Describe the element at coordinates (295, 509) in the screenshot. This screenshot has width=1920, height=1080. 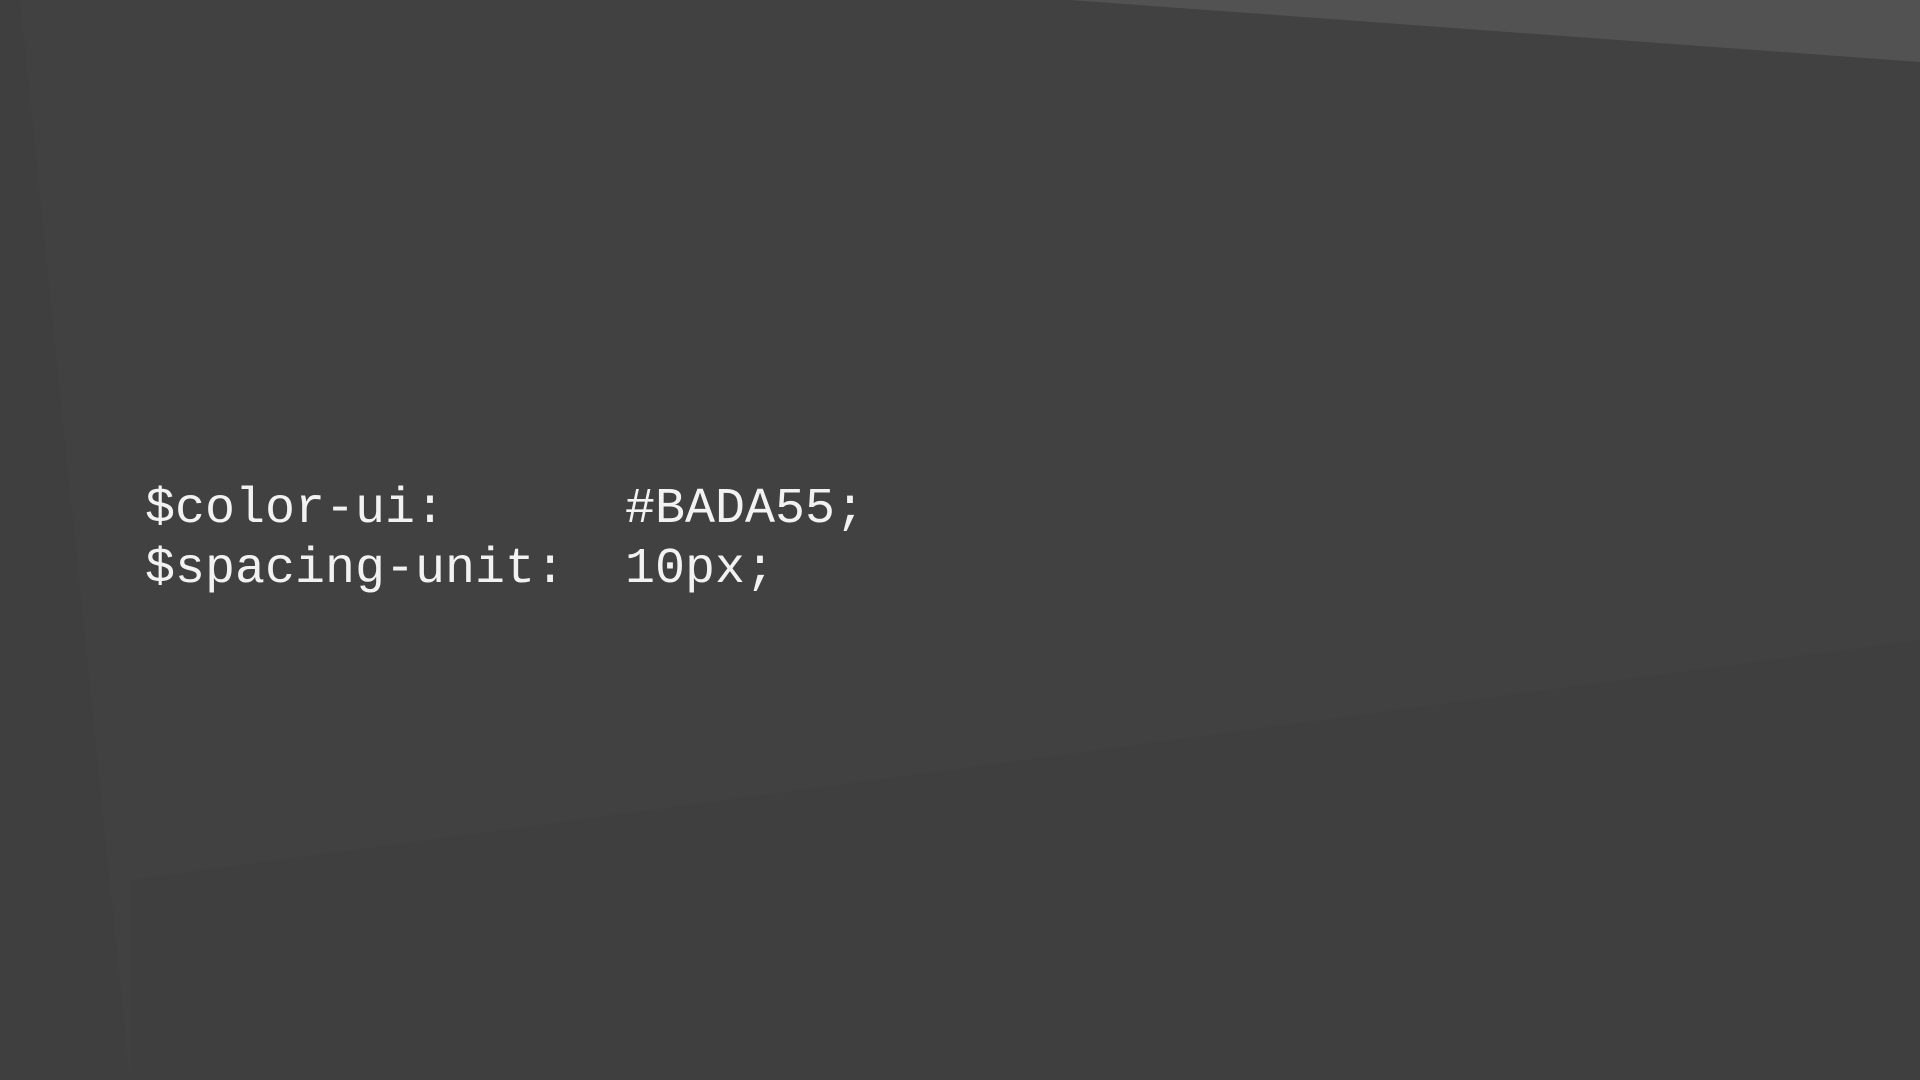
I see `variable-name: $color-ui:` at that location.